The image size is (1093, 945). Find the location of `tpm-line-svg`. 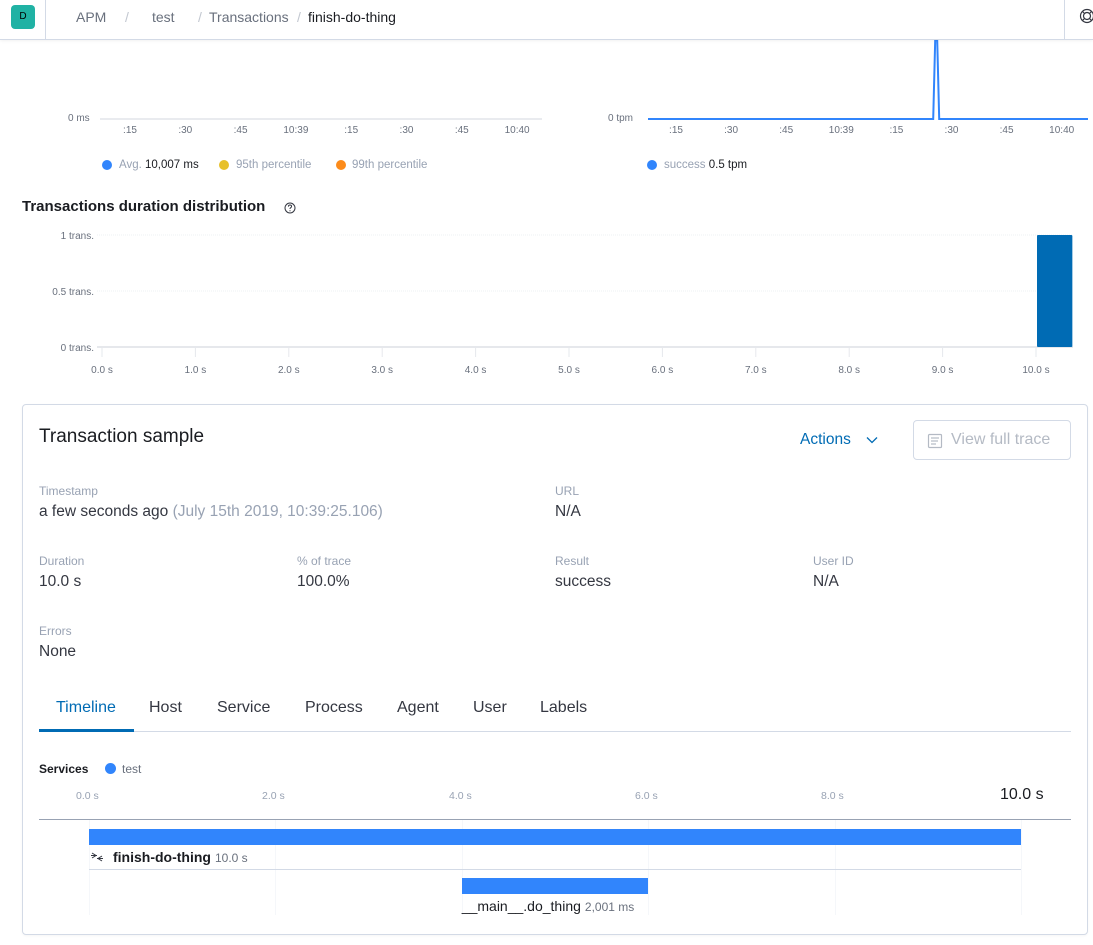

tpm-line-svg is located at coordinates (868, 80).